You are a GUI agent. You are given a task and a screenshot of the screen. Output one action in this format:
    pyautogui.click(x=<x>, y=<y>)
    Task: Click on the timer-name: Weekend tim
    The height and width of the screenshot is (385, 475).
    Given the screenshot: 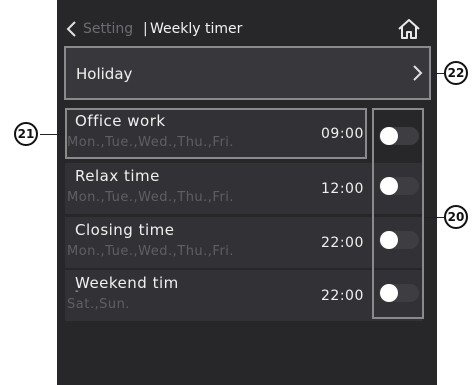 What is the action you would take?
    pyautogui.click(x=127, y=283)
    